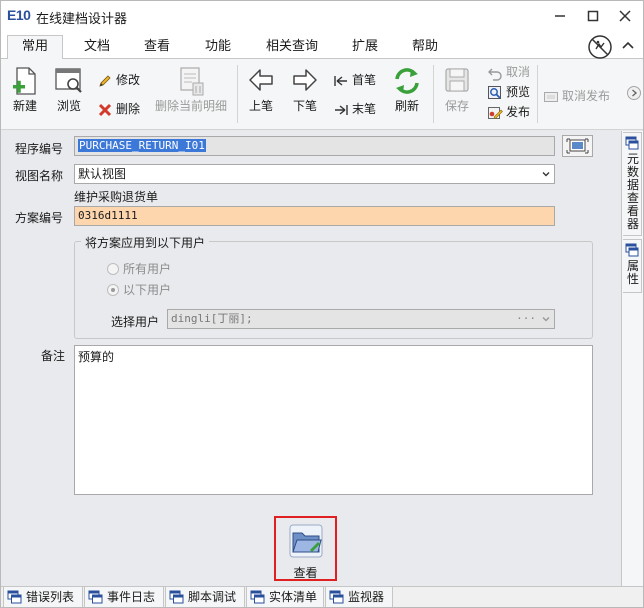 The image size is (644, 608). I want to click on first-label: 首笔, so click(364, 80).